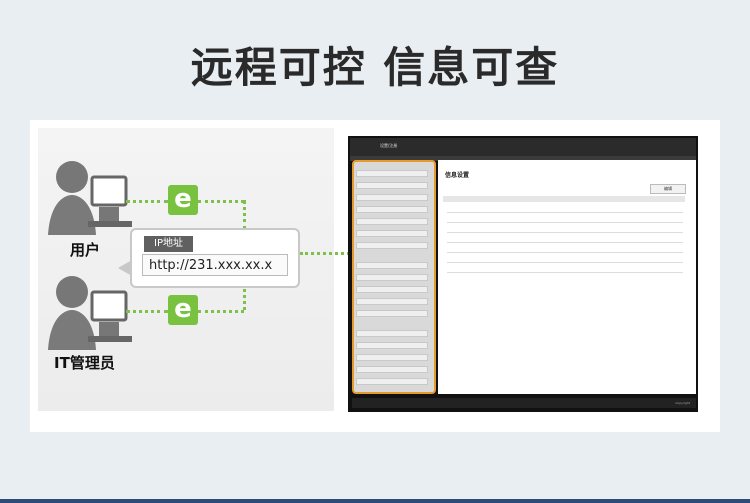 This screenshot has width=750, height=503. I want to click on edit-button: 编辑, so click(668, 189).